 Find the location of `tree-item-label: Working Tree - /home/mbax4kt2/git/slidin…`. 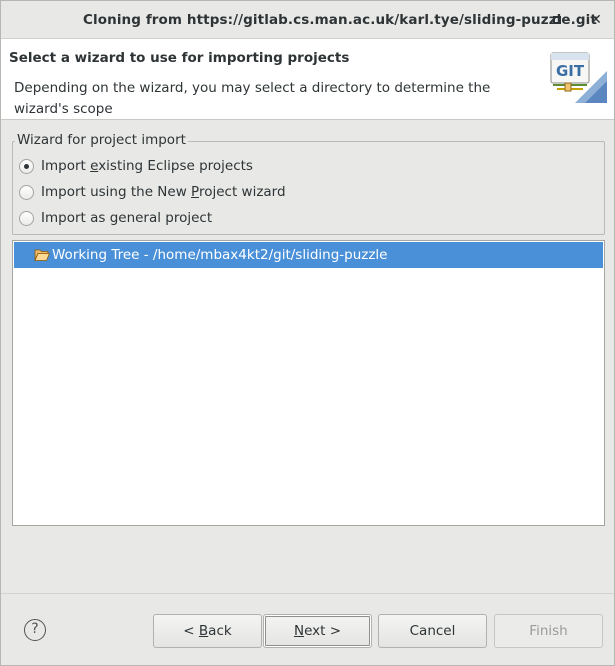

tree-item-label: Working Tree - /home/mbax4kt2/git/slidin… is located at coordinates (220, 255).